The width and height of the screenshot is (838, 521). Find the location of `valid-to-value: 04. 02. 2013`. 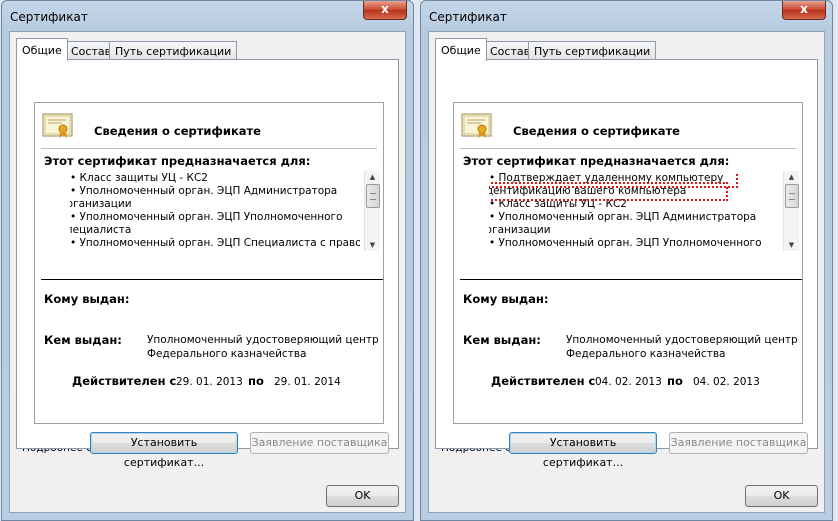

valid-to-value: 04. 02. 2013 is located at coordinates (726, 382).